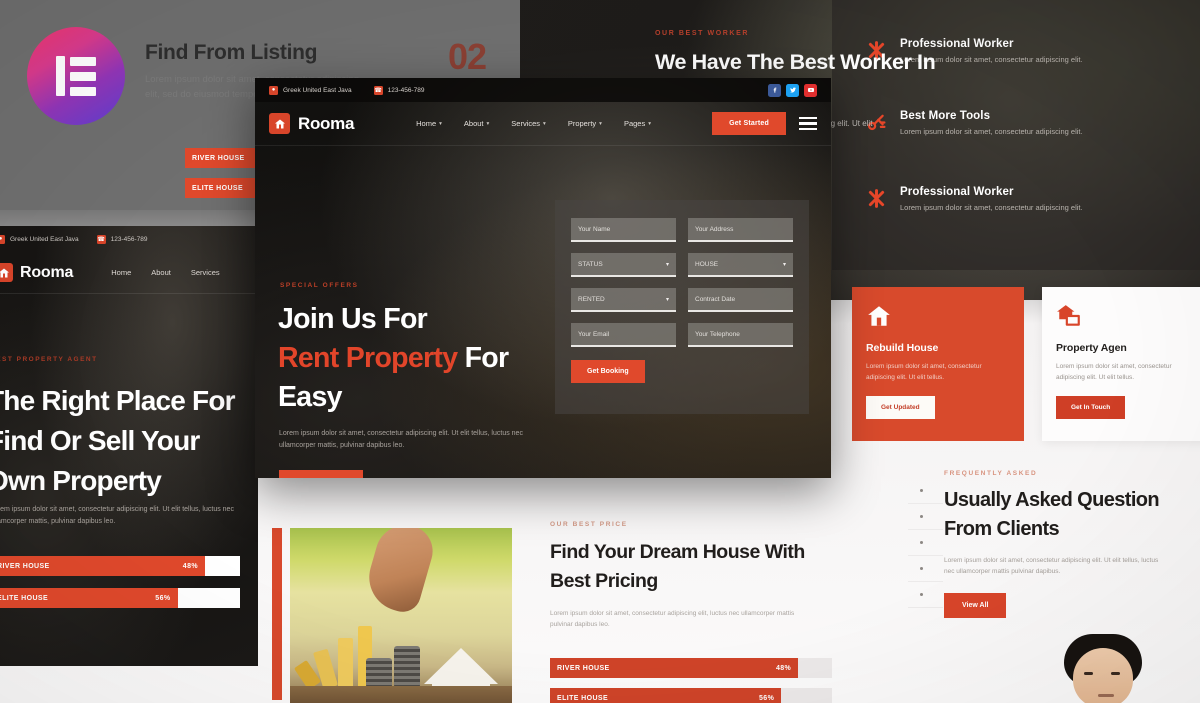 This screenshot has width=1200, height=703. What do you see at coordinates (1105, 666) in the screenshot?
I see `client-portrait` at bounding box center [1105, 666].